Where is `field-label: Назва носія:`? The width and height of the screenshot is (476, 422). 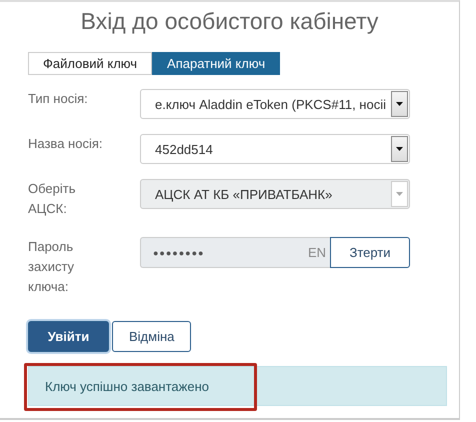 field-label: Назва носія: is located at coordinates (66, 144).